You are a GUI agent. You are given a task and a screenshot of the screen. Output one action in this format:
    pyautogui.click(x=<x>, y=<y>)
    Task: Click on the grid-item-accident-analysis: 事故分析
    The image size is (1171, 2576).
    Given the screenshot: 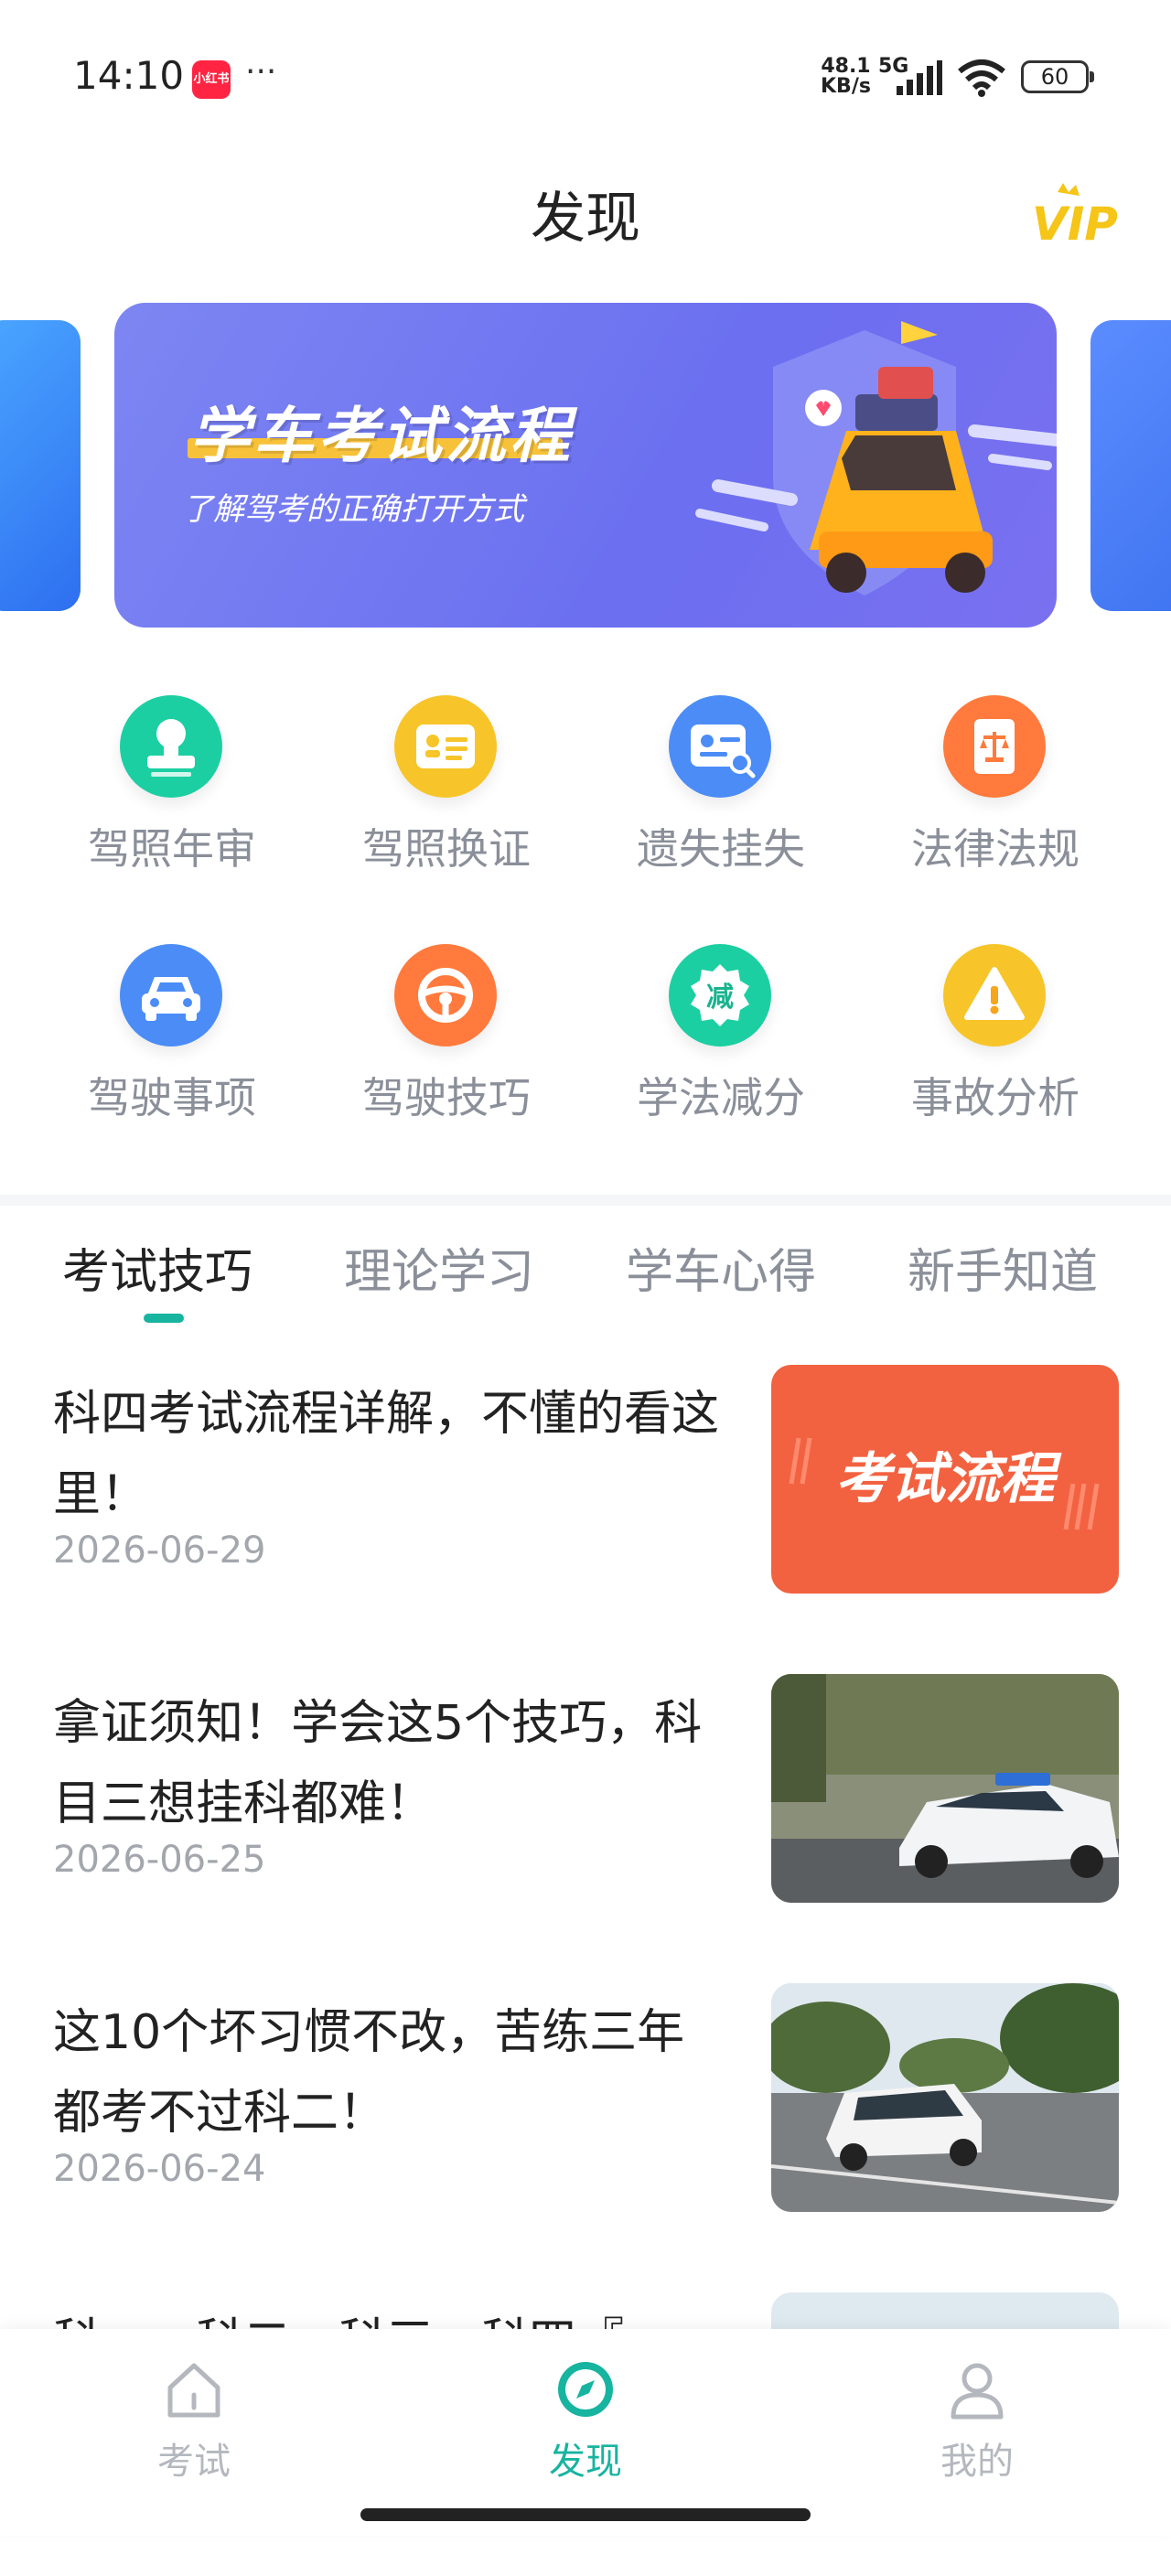 What is the action you would take?
    pyautogui.click(x=995, y=1031)
    